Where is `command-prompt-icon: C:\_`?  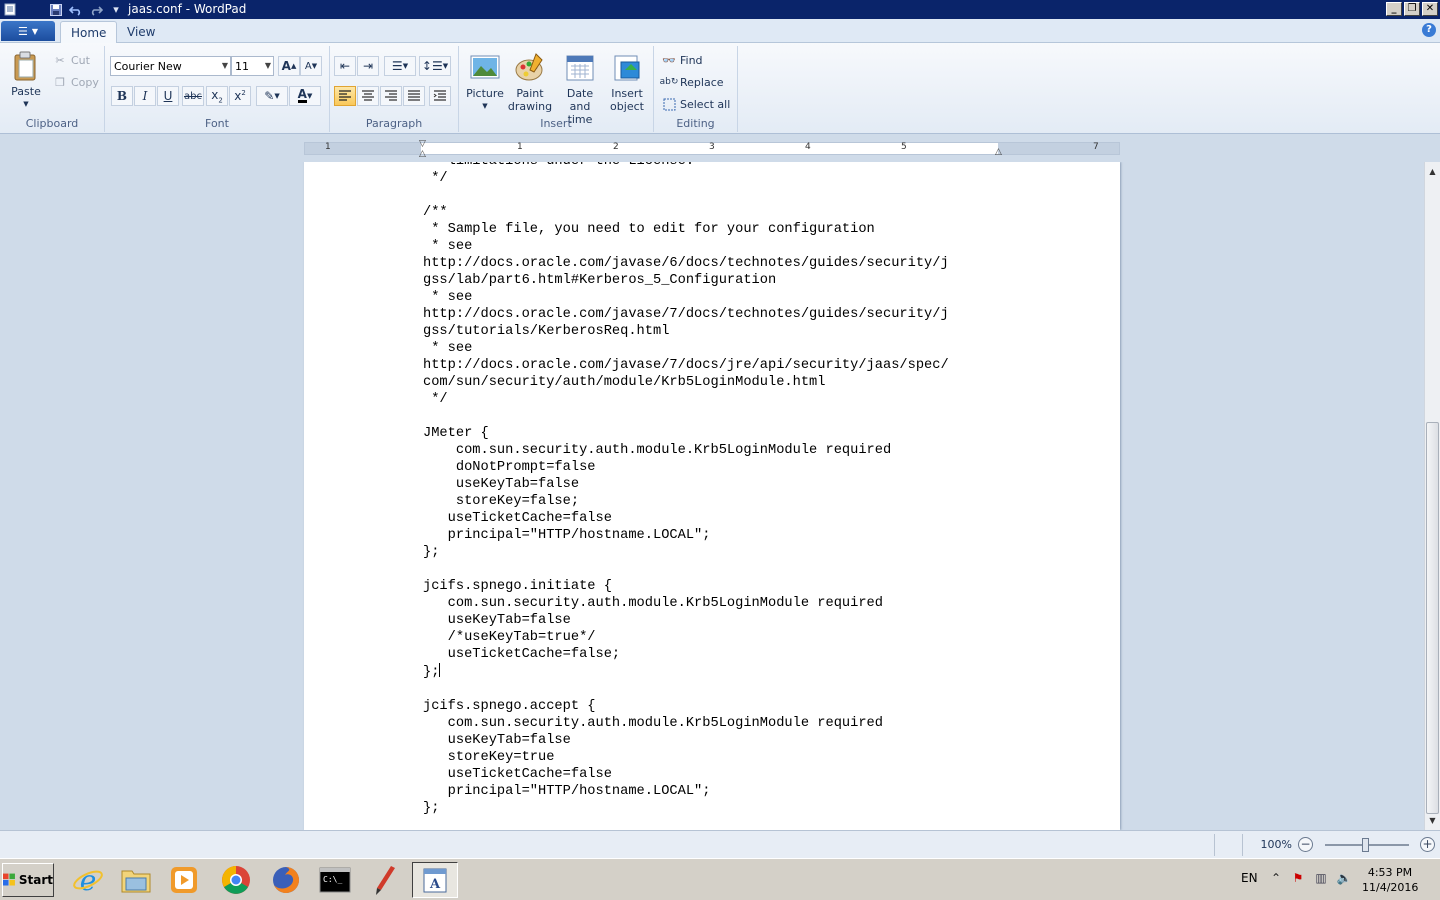 command-prompt-icon: C:\_ is located at coordinates (335, 880).